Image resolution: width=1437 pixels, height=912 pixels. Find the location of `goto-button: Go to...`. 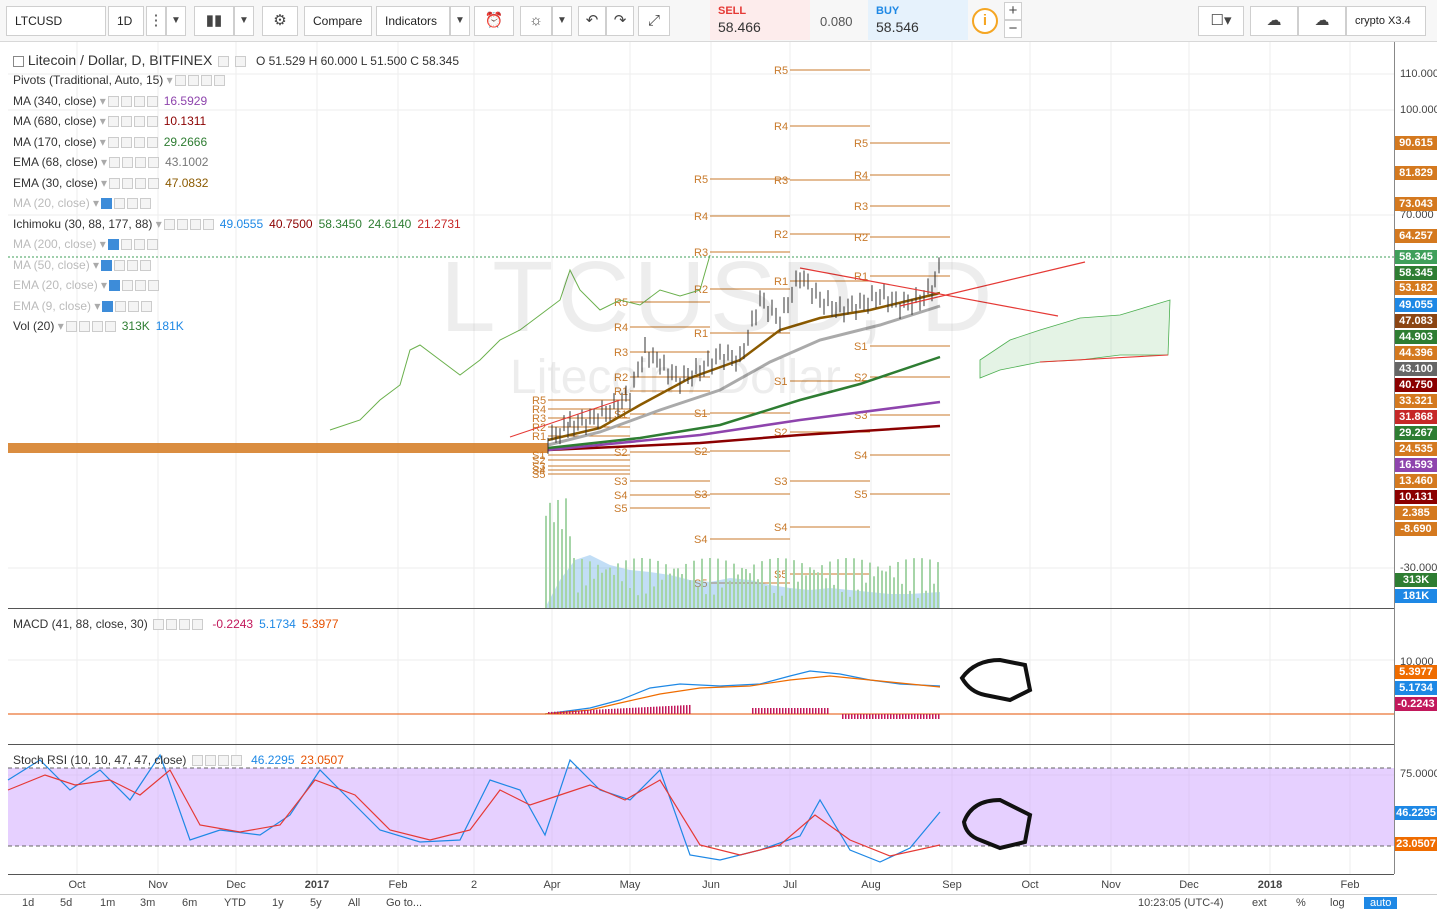

goto-button: Go to... is located at coordinates (404, 903).